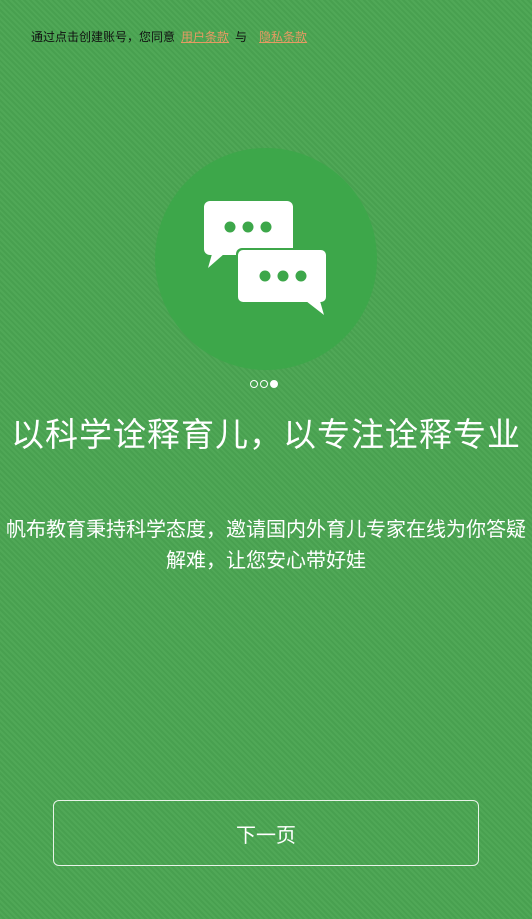 The image size is (532, 919). What do you see at coordinates (103, 37) in the screenshot?
I see `terms-prefix: 通过点击创建账号，您同意` at bounding box center [103, 37].